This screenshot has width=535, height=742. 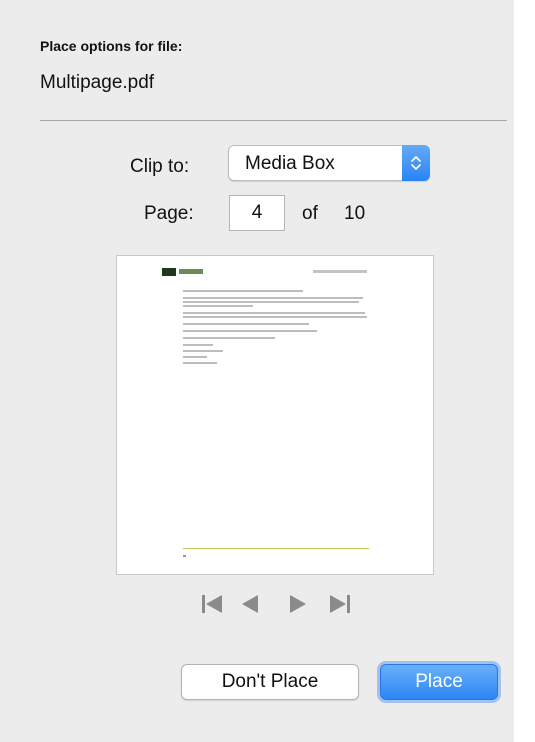 I want to click on last-page-icon, so click(x=340, y=604).